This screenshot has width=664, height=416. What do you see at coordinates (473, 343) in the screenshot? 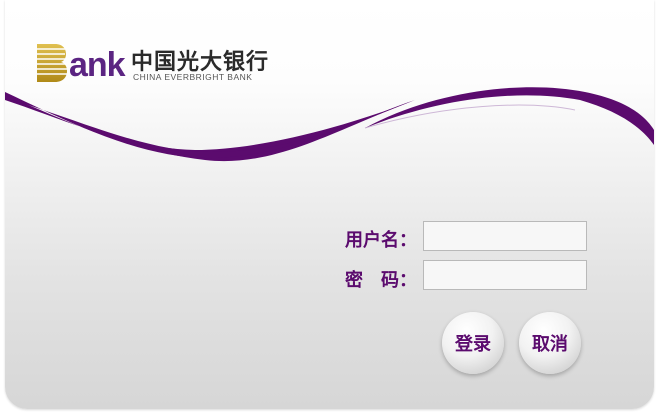
I see `login-button: 登录` at bounding box center [473, 343].